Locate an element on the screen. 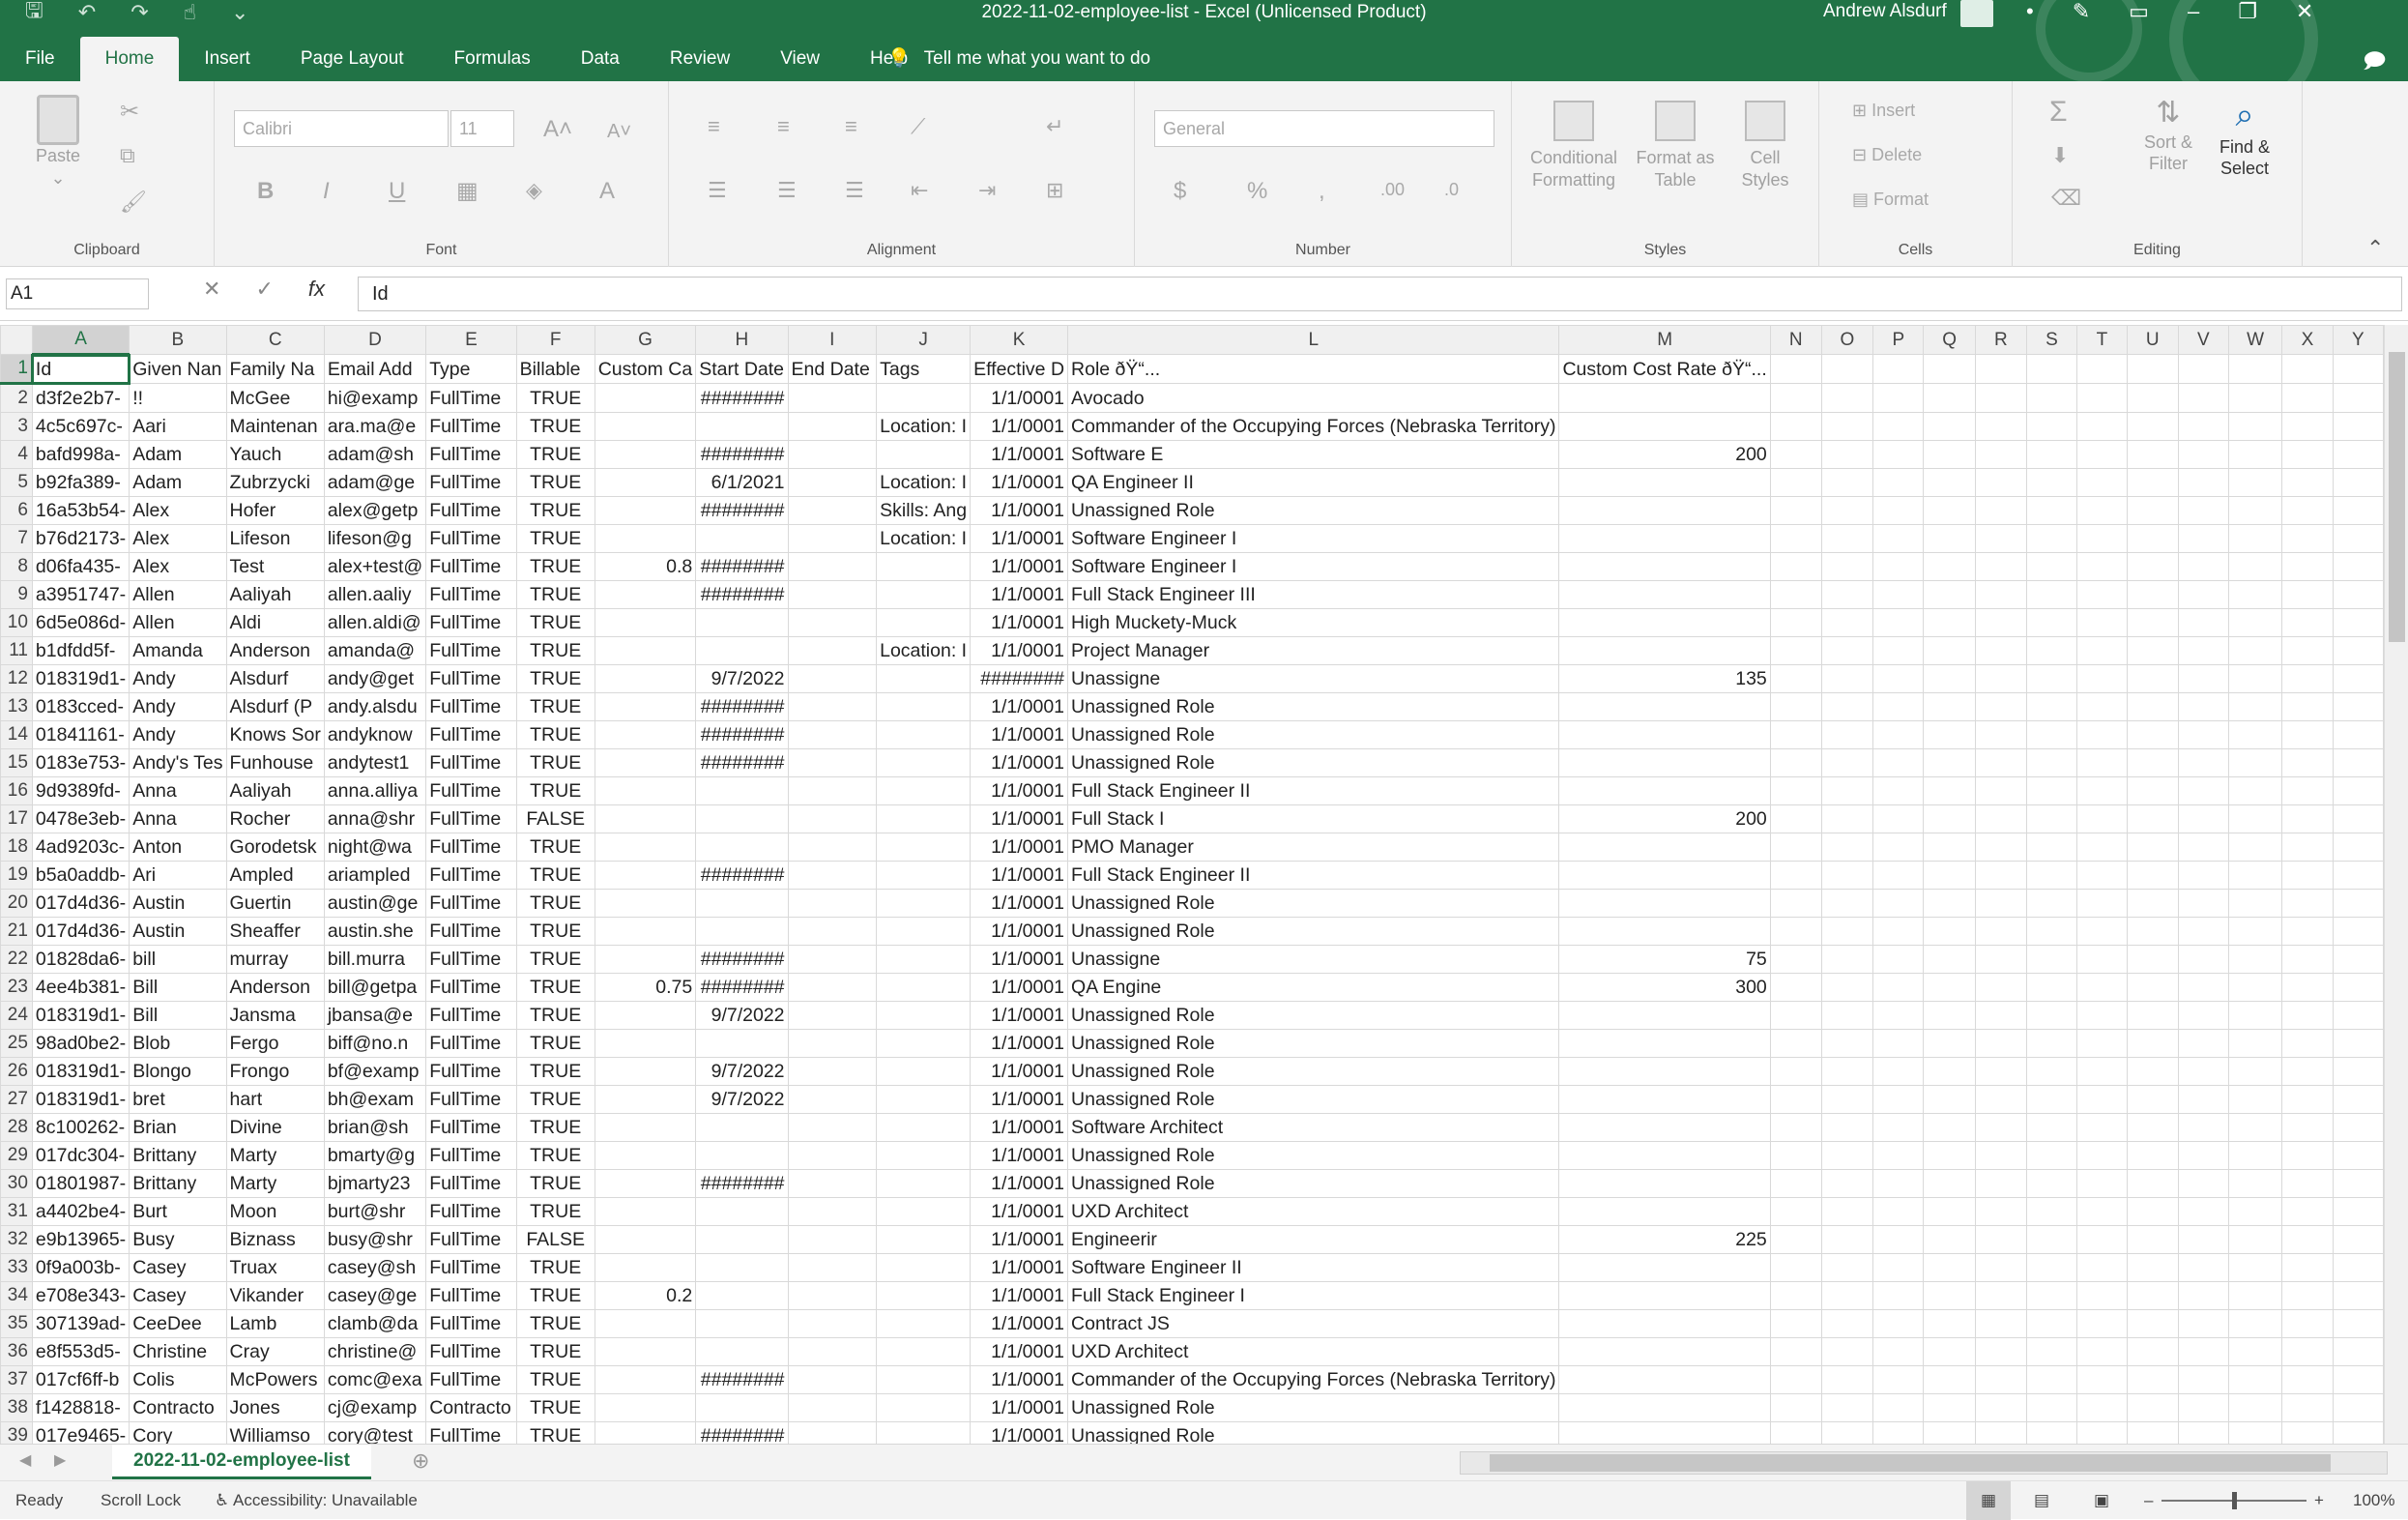 The image size is (2408, 1520). cell-m19 is located at coordinates (1664, 875).